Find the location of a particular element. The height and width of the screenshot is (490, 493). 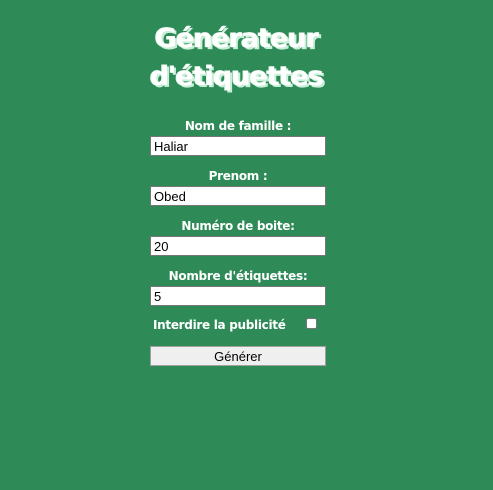

last-name-label: Nom de famille : is located at coordinates (238, 126).